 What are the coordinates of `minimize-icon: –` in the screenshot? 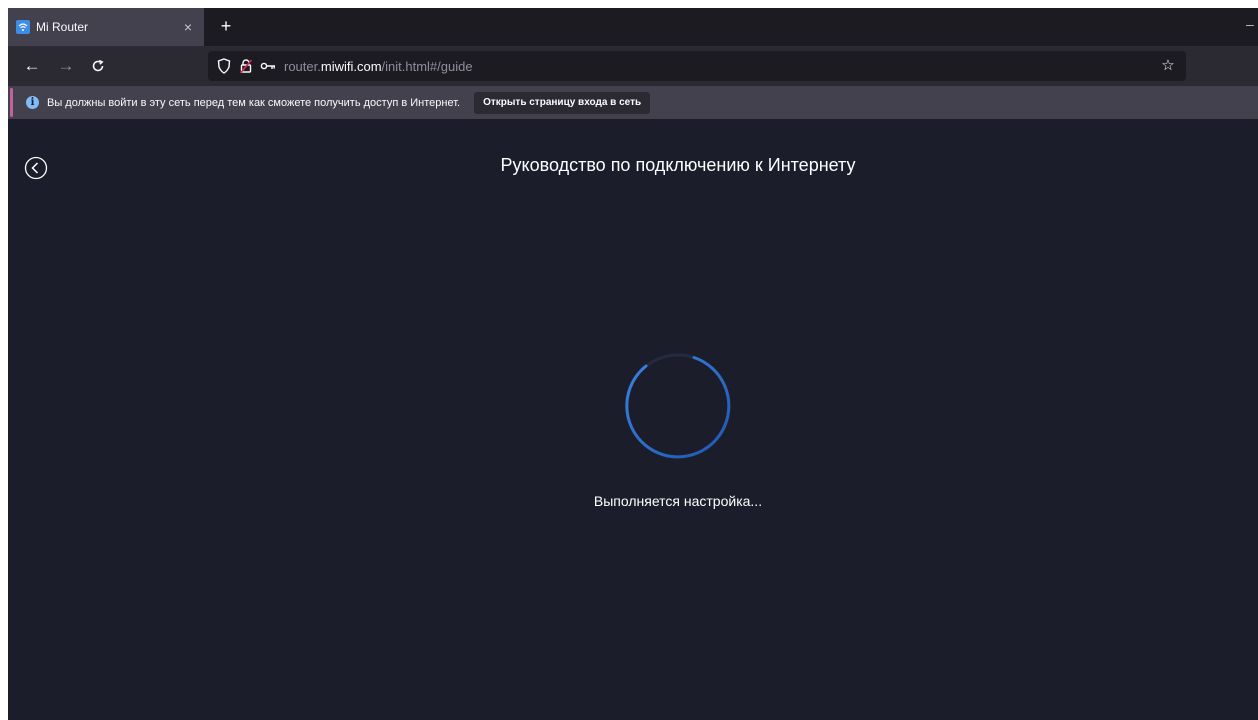 It's located at (1252, 24).